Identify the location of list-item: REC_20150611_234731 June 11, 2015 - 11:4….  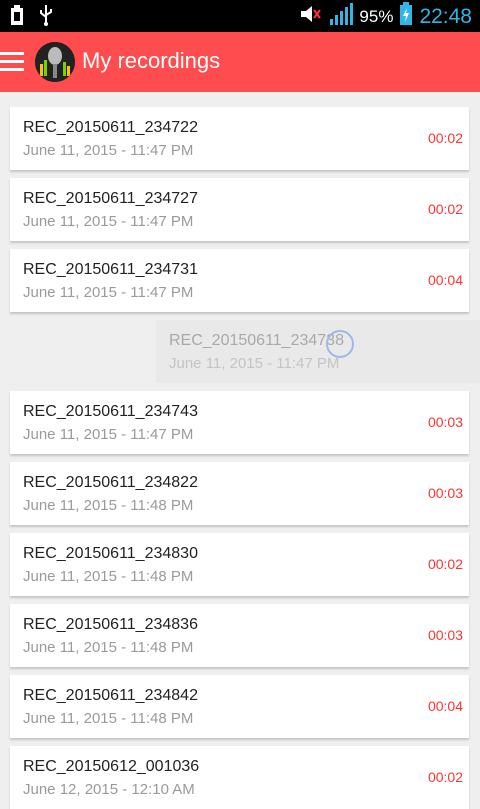
(239, 280).